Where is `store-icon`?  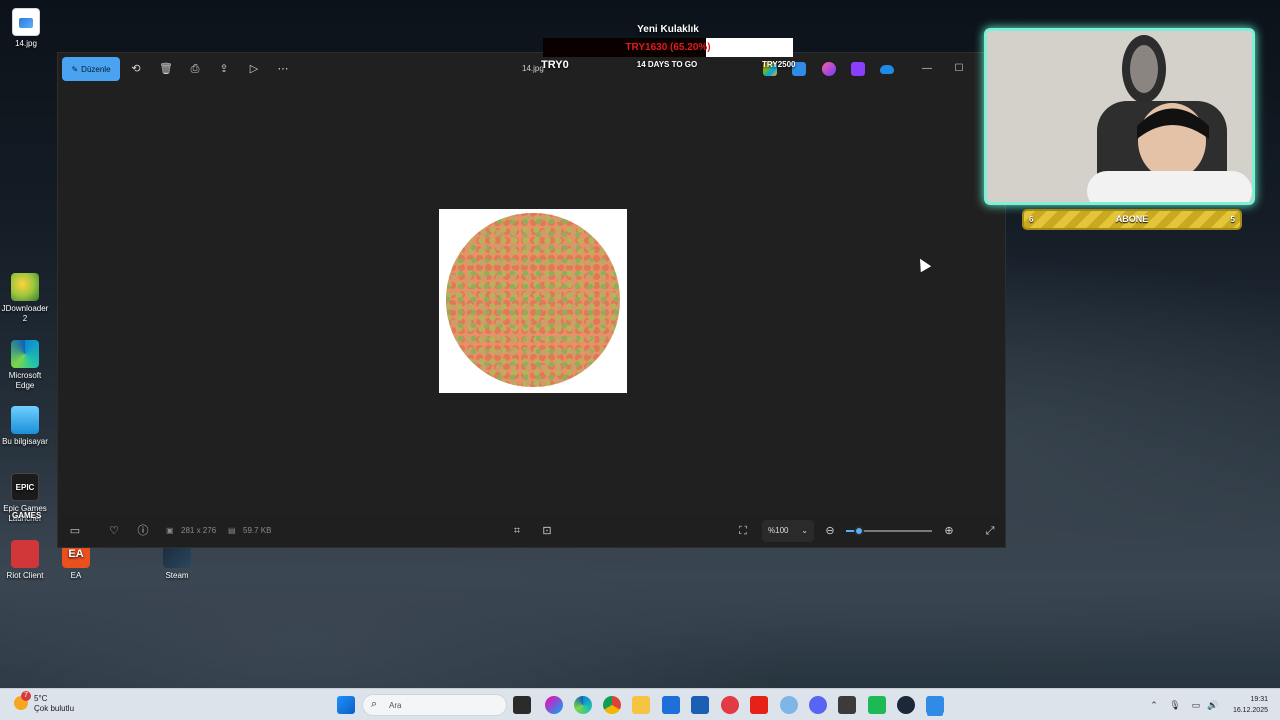
store-icon is located at coordinates (671, 705).